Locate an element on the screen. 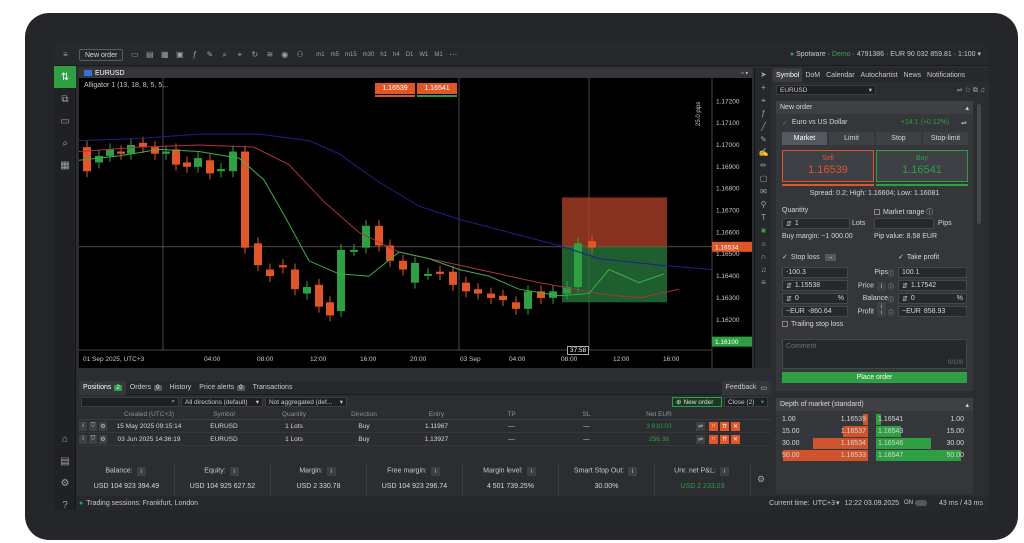 The height and width of the screenshot is (543, 1024). menu-icon: ≡ is located at coordinates (65, 54).